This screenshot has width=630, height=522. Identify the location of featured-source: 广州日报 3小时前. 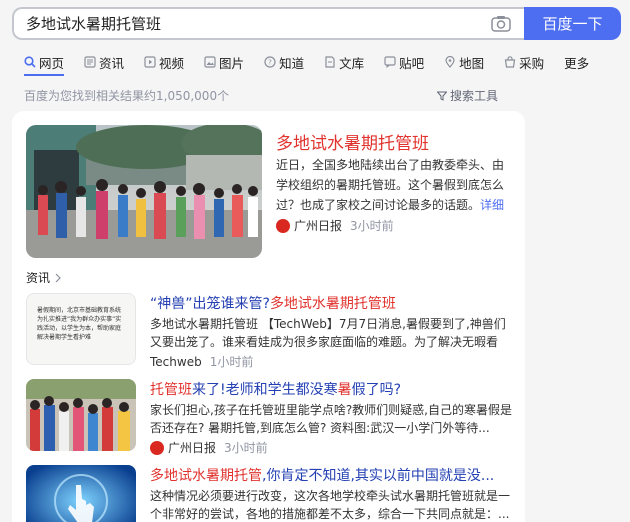
(335, 225).